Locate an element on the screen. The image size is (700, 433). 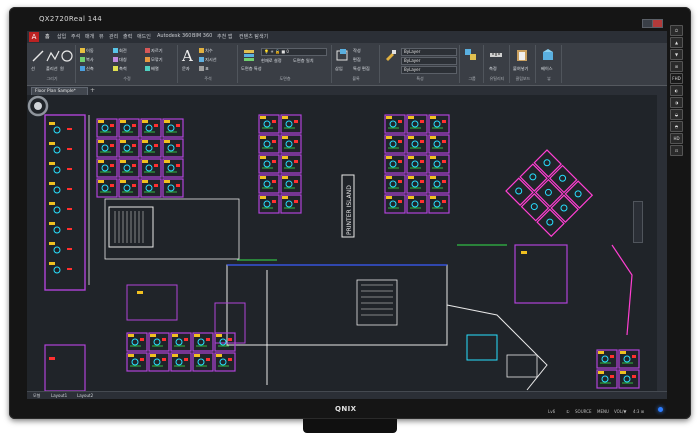
layer-properties-icon is located at coordinates (249, 55).